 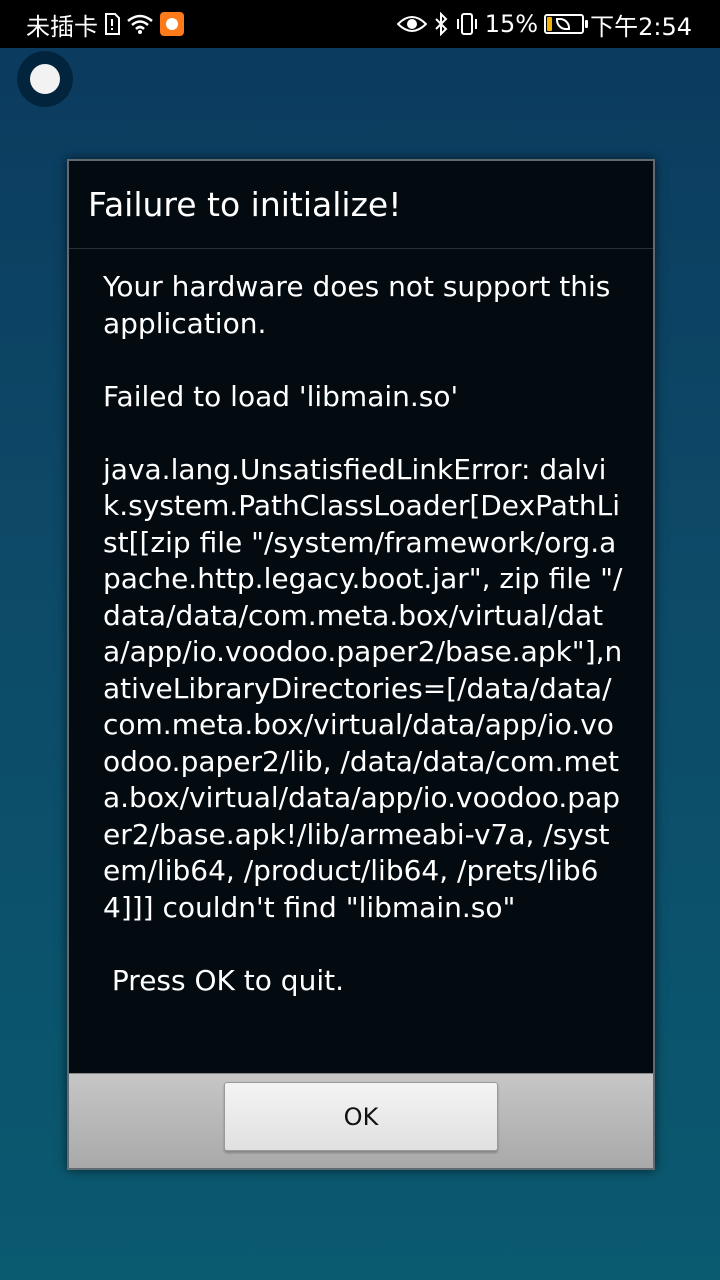 I want to click on status-bar-left: 未插卡, so click(x=105, y=24).